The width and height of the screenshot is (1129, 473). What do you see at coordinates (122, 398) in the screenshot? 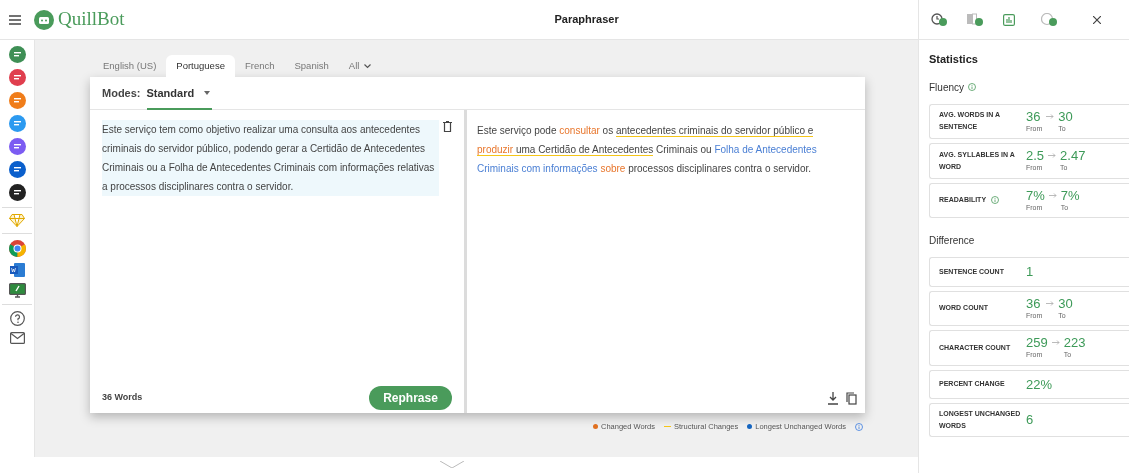
I see `word-count: 36 Words` at bounding box center [122, 398].